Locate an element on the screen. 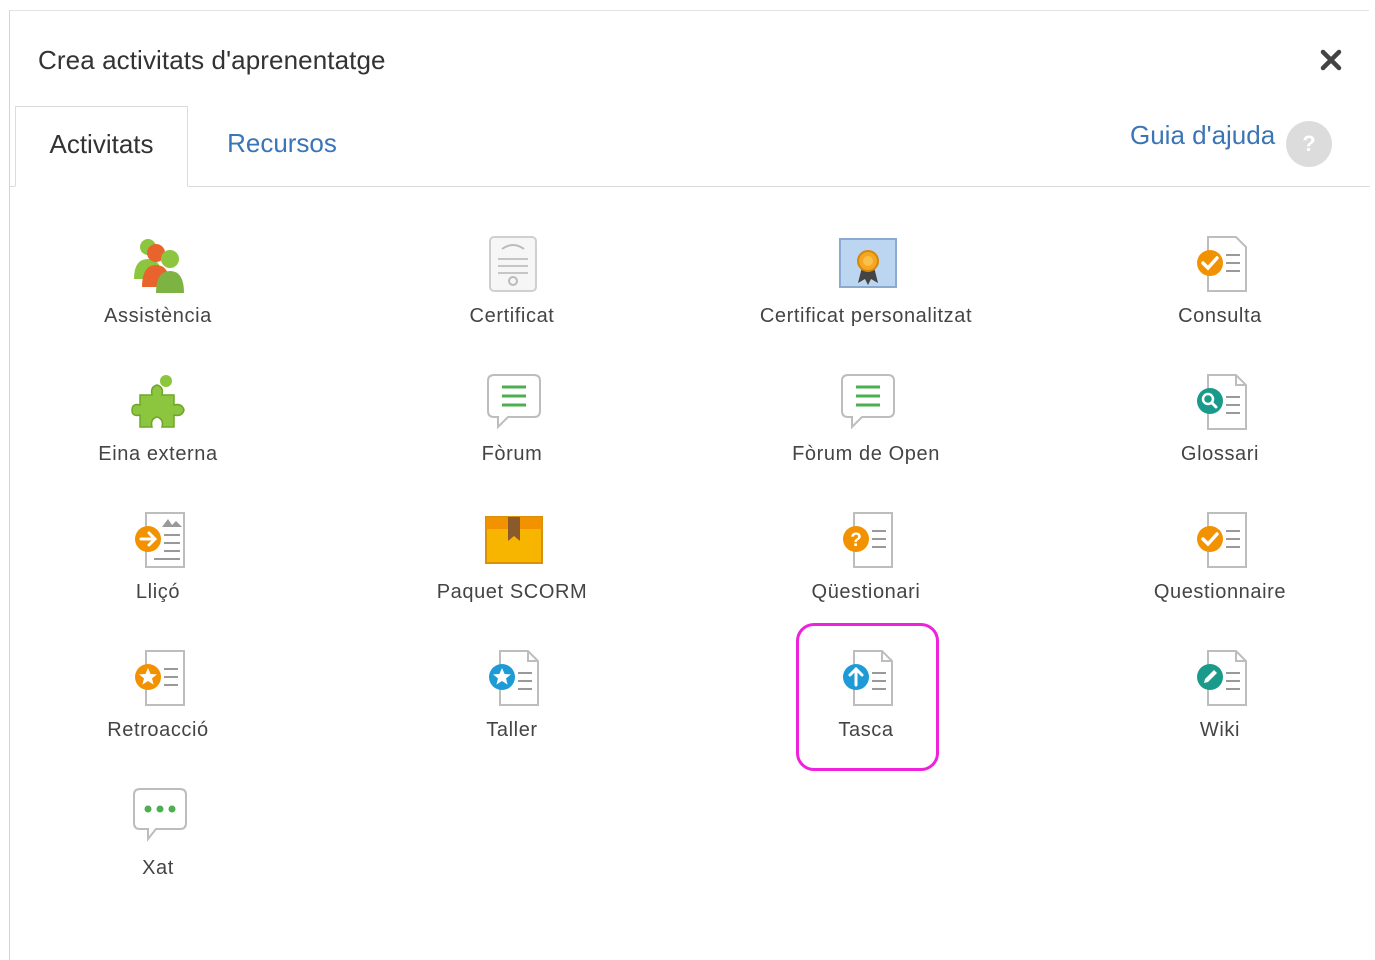  activity-certificat-personalitzat: Certificat personalitzat is located at coordinates (866, 298).